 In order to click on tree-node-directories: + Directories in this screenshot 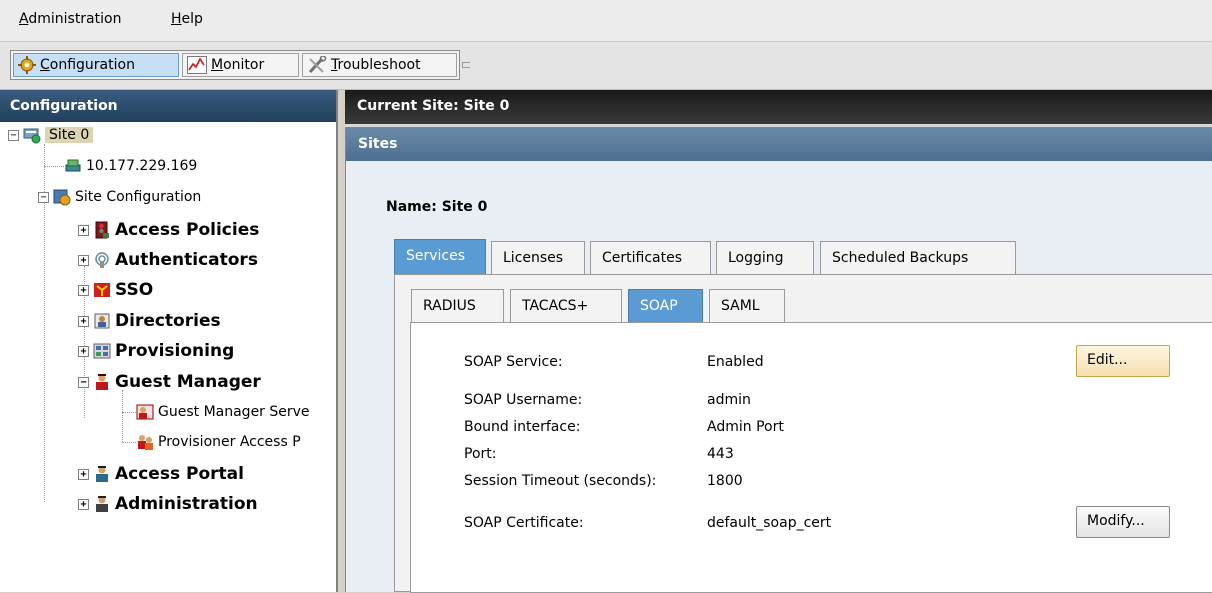, I will do `click(149, 321)`.